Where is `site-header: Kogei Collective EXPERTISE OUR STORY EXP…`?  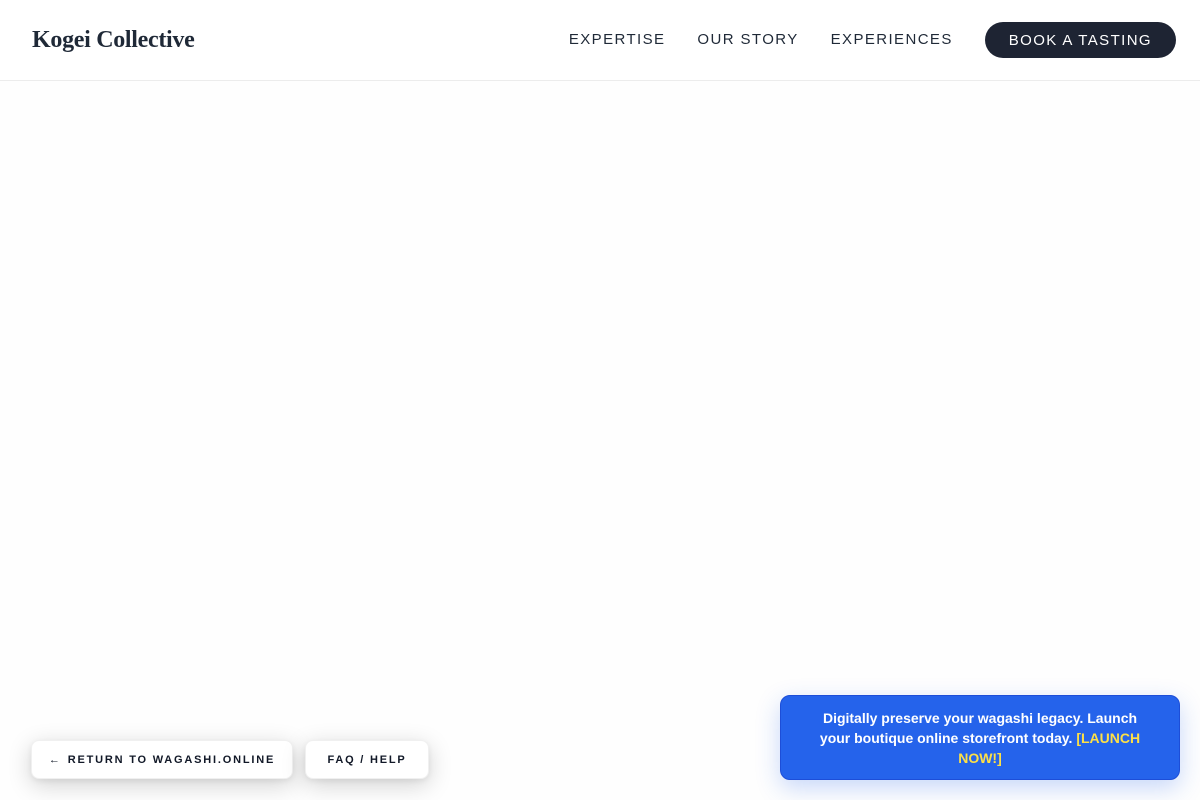
site-header: Kogei Collective EXPERTISE OUR STORY EXP… is located at coordinates (600, 40).